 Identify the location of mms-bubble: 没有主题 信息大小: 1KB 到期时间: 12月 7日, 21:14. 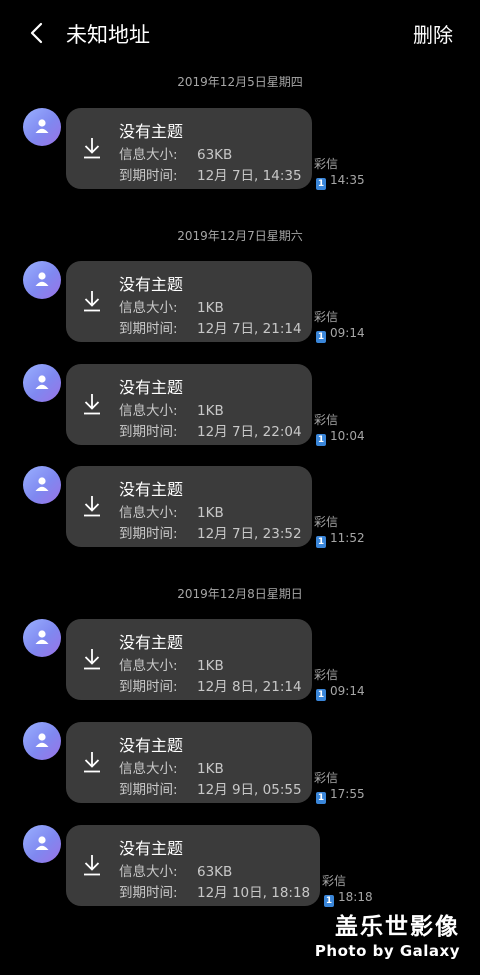
(189, 301).